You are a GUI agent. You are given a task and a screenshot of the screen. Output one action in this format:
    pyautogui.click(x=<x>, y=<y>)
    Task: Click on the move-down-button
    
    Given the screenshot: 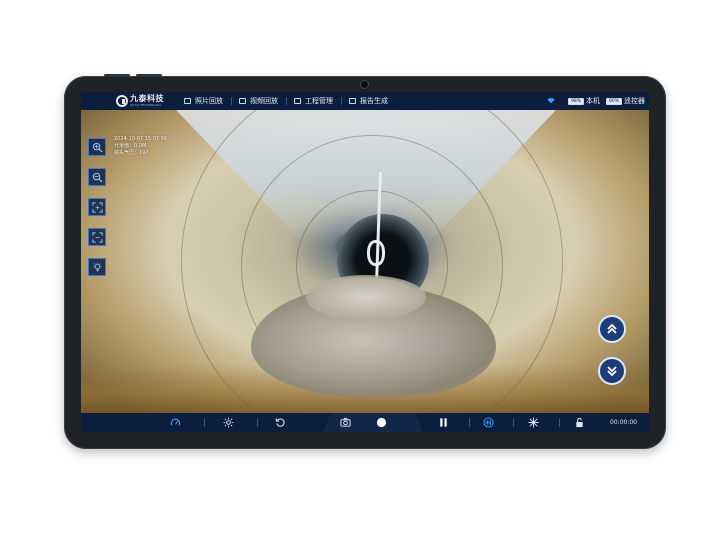 What is the action you would take?
    pyautogui.click(x=612, y=371)
    